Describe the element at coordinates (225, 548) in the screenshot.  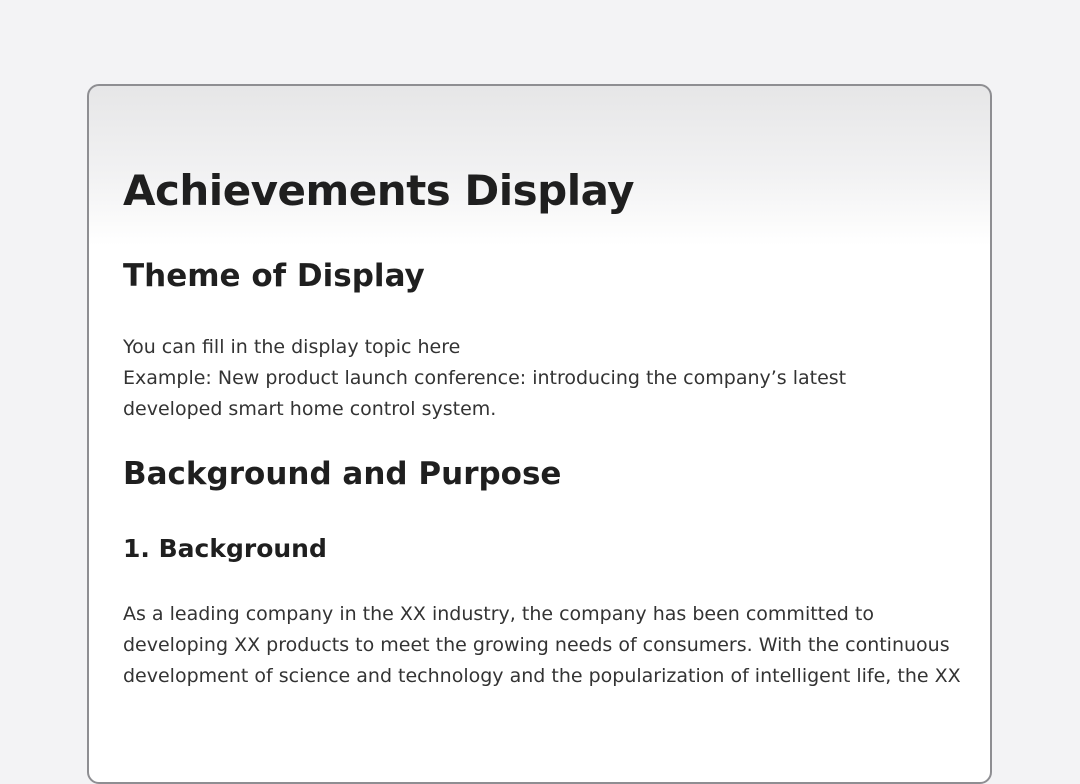
I see `background-subheading: 1. Background` at that location.